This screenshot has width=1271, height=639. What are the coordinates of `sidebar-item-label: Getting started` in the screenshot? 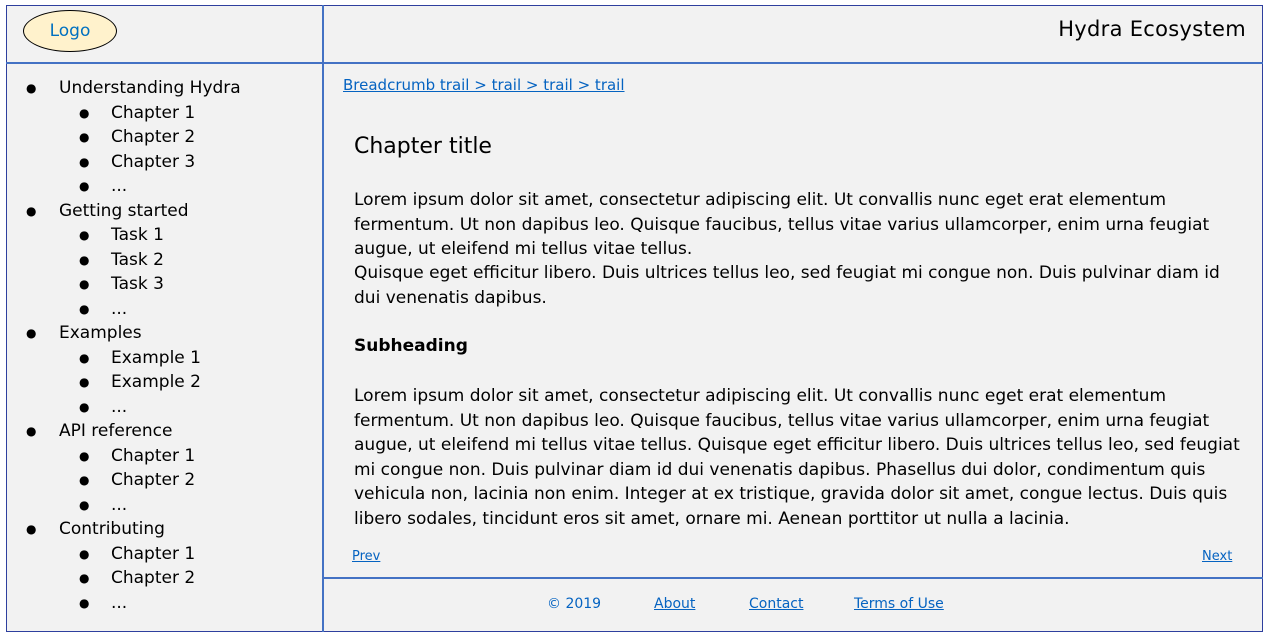 It's located at (124, 210).